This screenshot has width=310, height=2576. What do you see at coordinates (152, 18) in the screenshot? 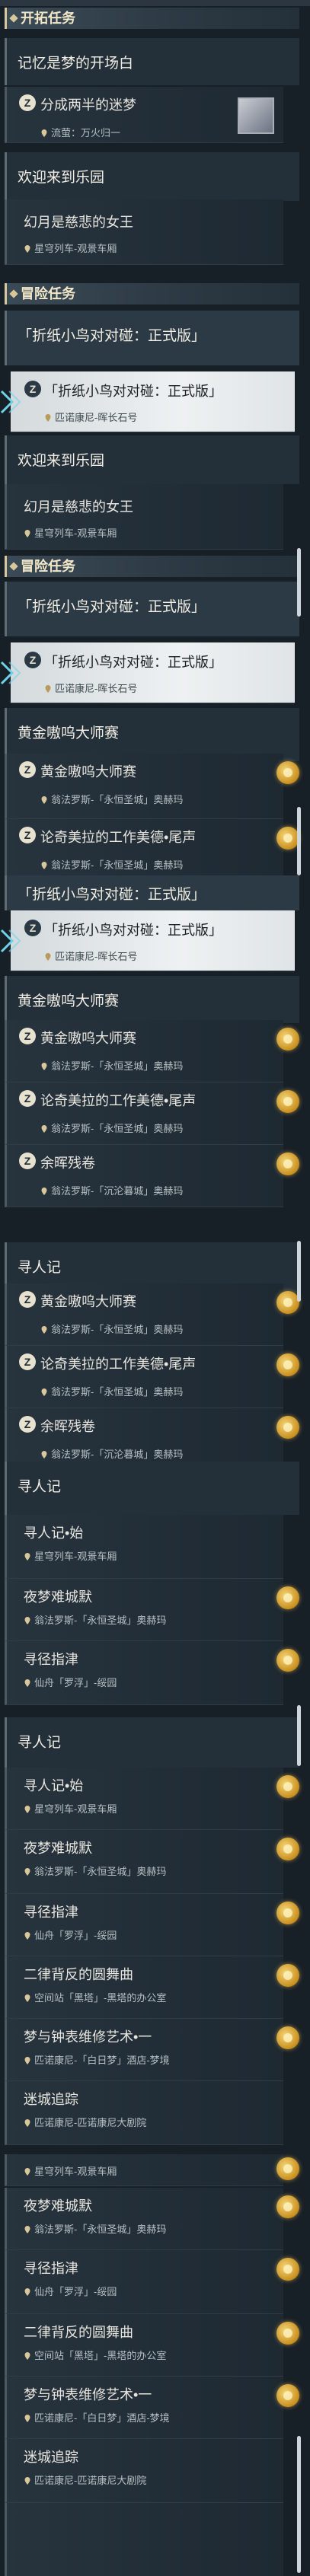
I see `section-trailblaze-header: 开拓任务` at bounding box center [152, 18].